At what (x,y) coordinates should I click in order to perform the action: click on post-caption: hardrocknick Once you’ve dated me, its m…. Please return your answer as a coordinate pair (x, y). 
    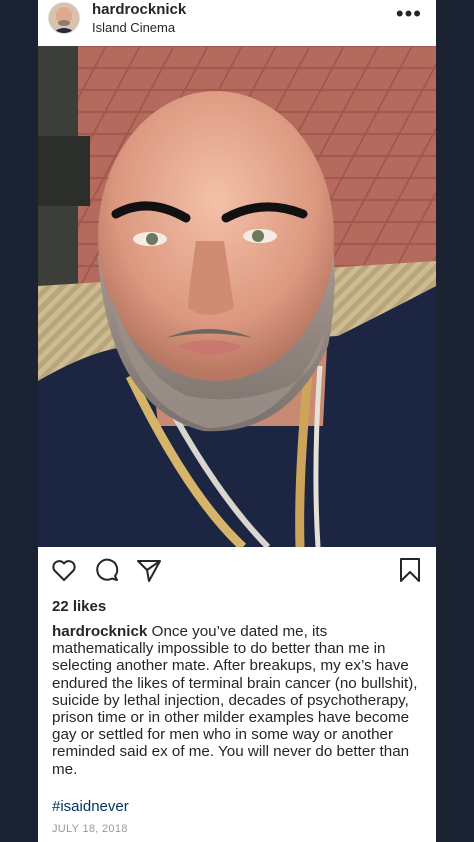
    Looking at the image, I should click on (239, 700).